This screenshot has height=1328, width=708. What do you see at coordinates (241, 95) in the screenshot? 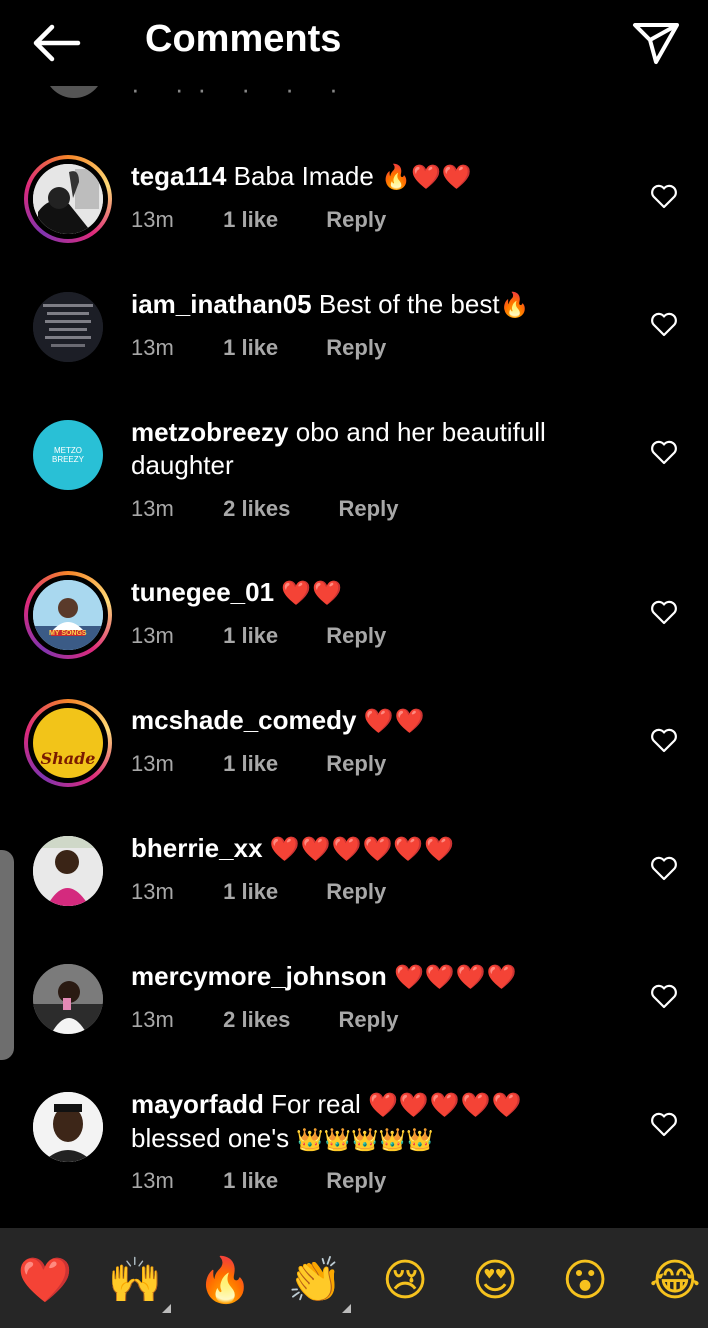
I see `partial-text: · ·· · · ·` at bounding box center [241, 95].